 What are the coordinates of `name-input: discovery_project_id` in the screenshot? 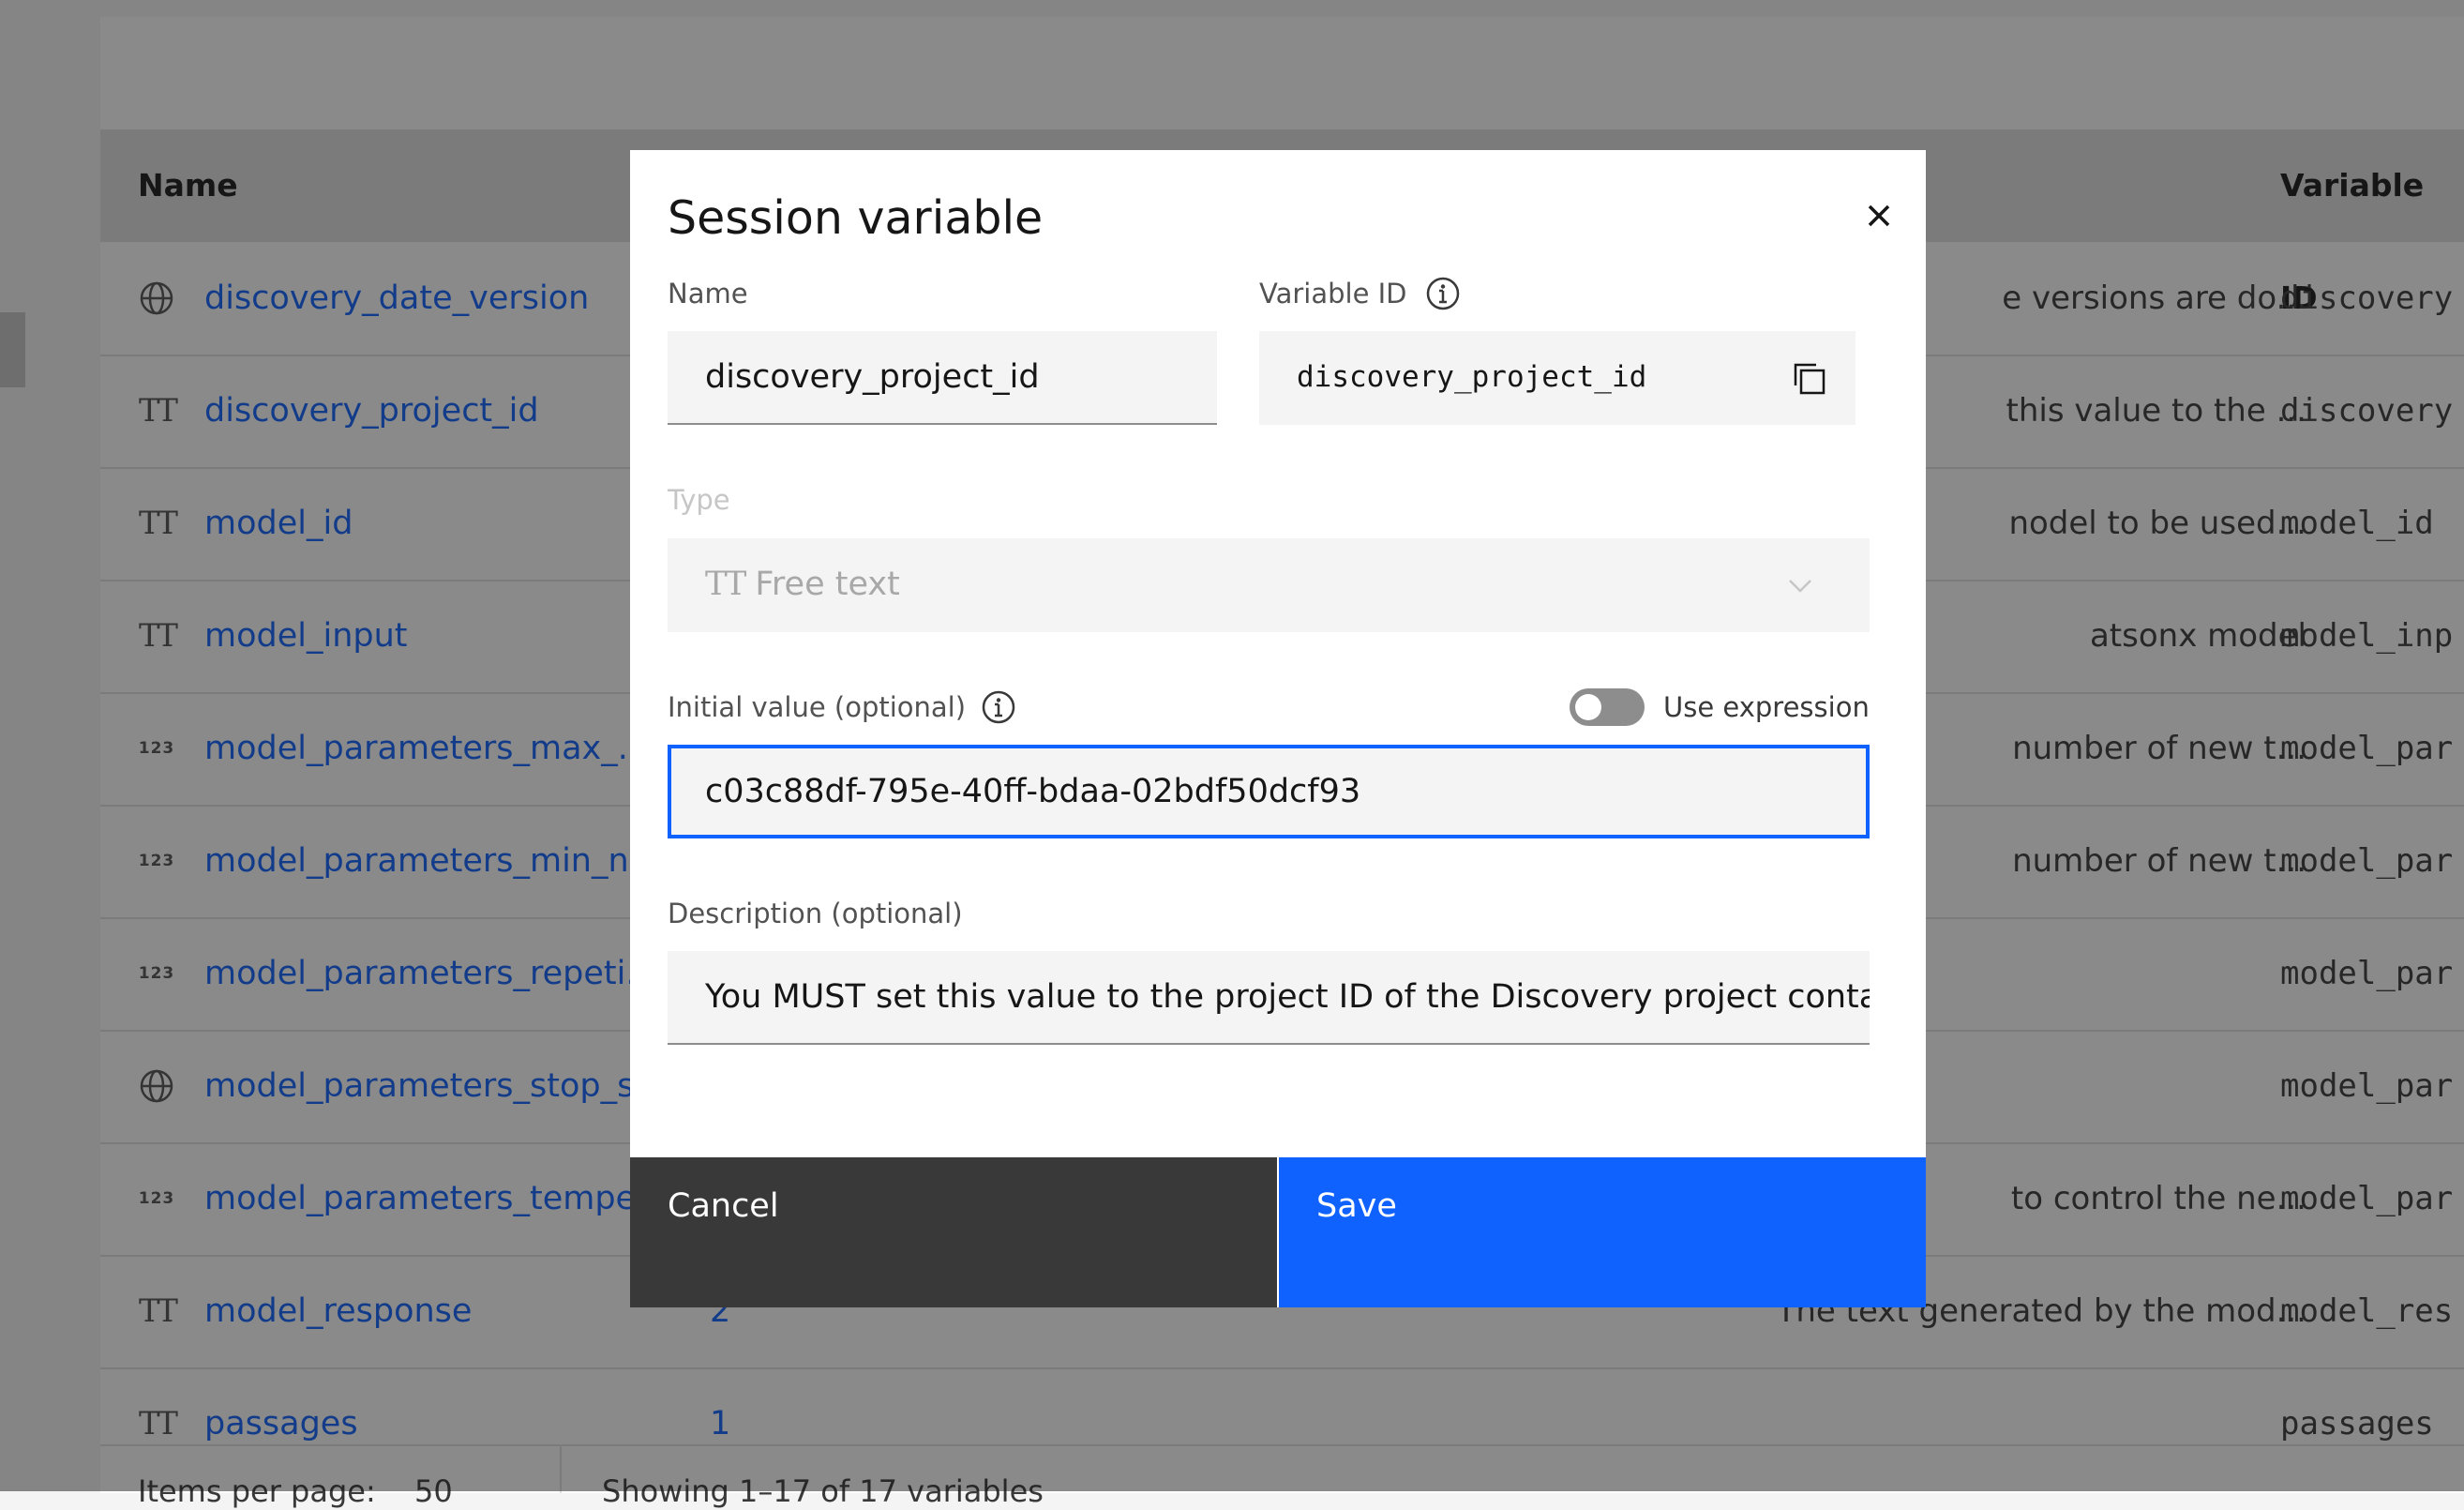 It's located at (942, 378).